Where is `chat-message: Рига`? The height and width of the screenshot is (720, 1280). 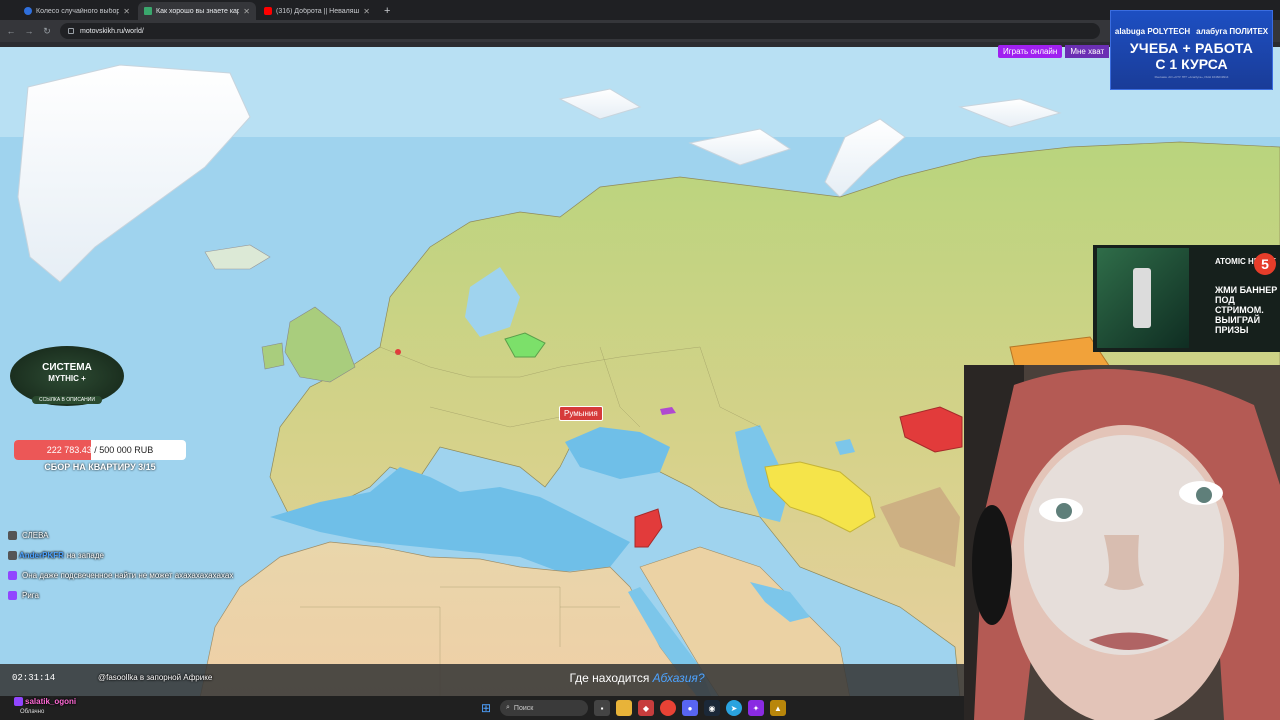
chat-message: Рига is located at coordinates (138, 595).